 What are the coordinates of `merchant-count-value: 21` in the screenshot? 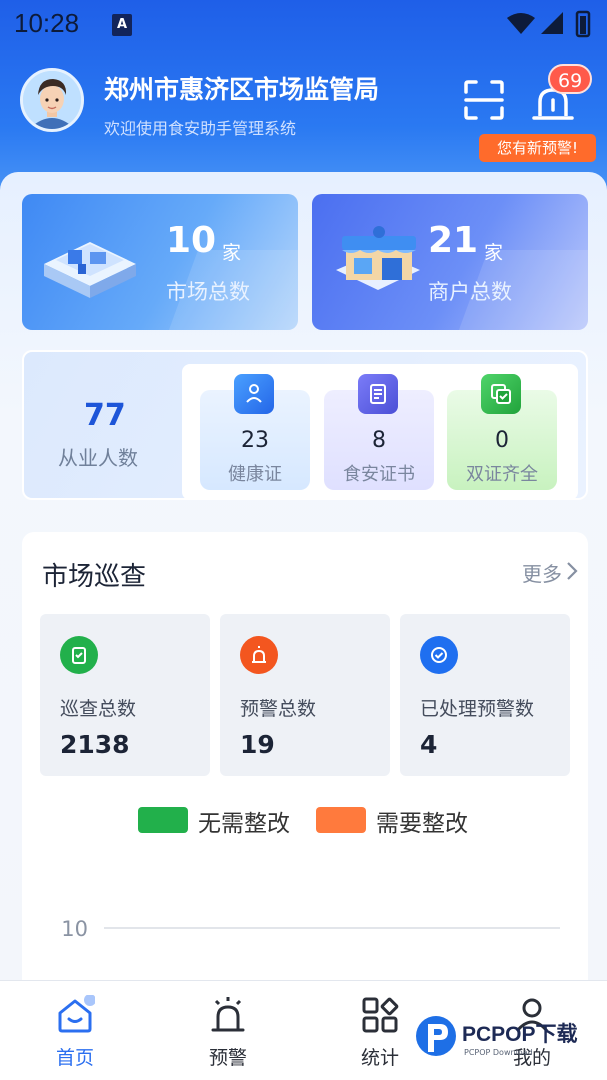 It's located at (453, 240).